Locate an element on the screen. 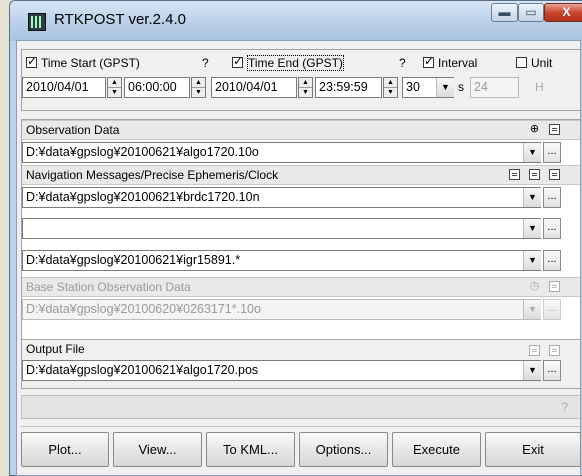 The height and width of the screenshot is (476, 582). time-start-checkbox: Time Start (GPST) is located at coordinates (83, 62).